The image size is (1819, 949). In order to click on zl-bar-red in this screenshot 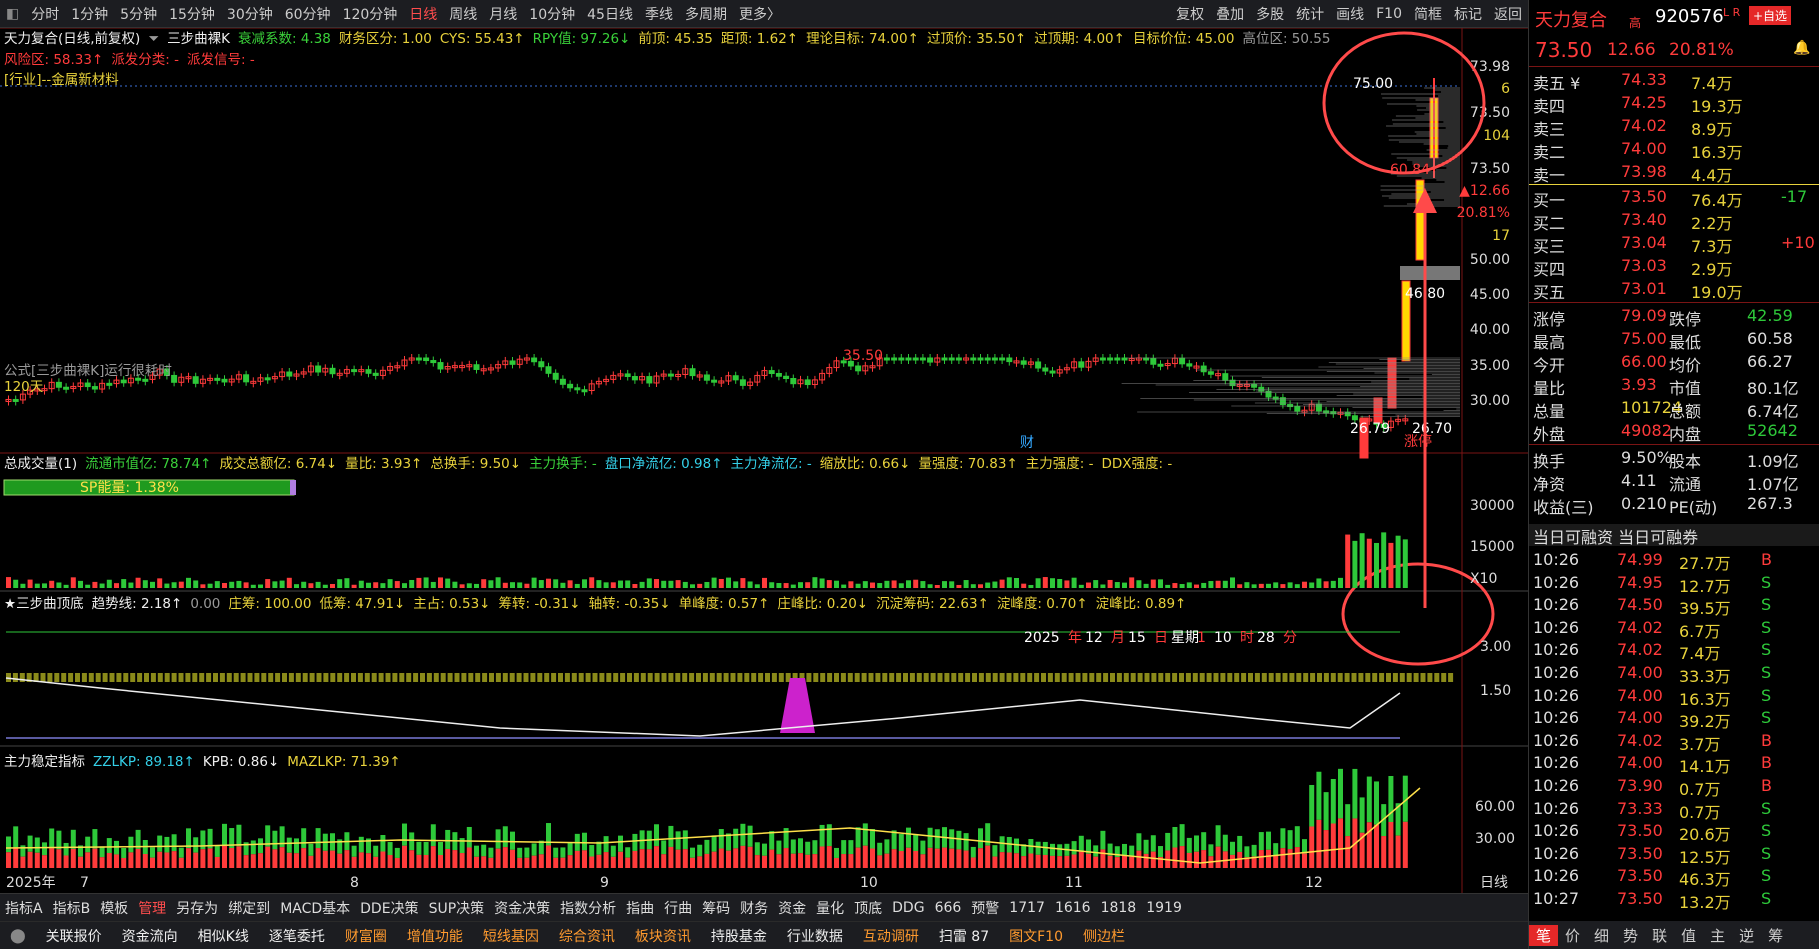, I will do `click(246, 861)`.